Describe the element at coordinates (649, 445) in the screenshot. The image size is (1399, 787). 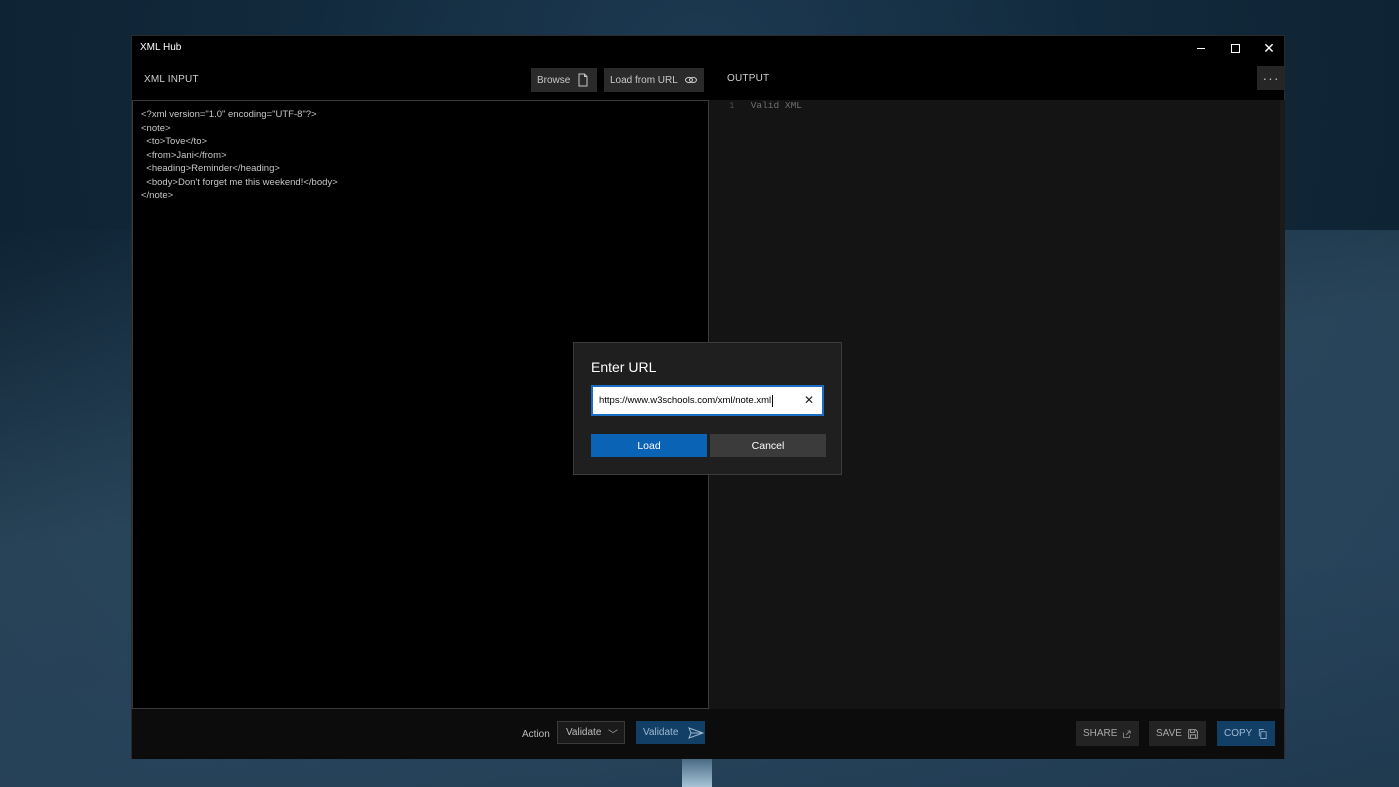
I see `load-button: Load` at that location.